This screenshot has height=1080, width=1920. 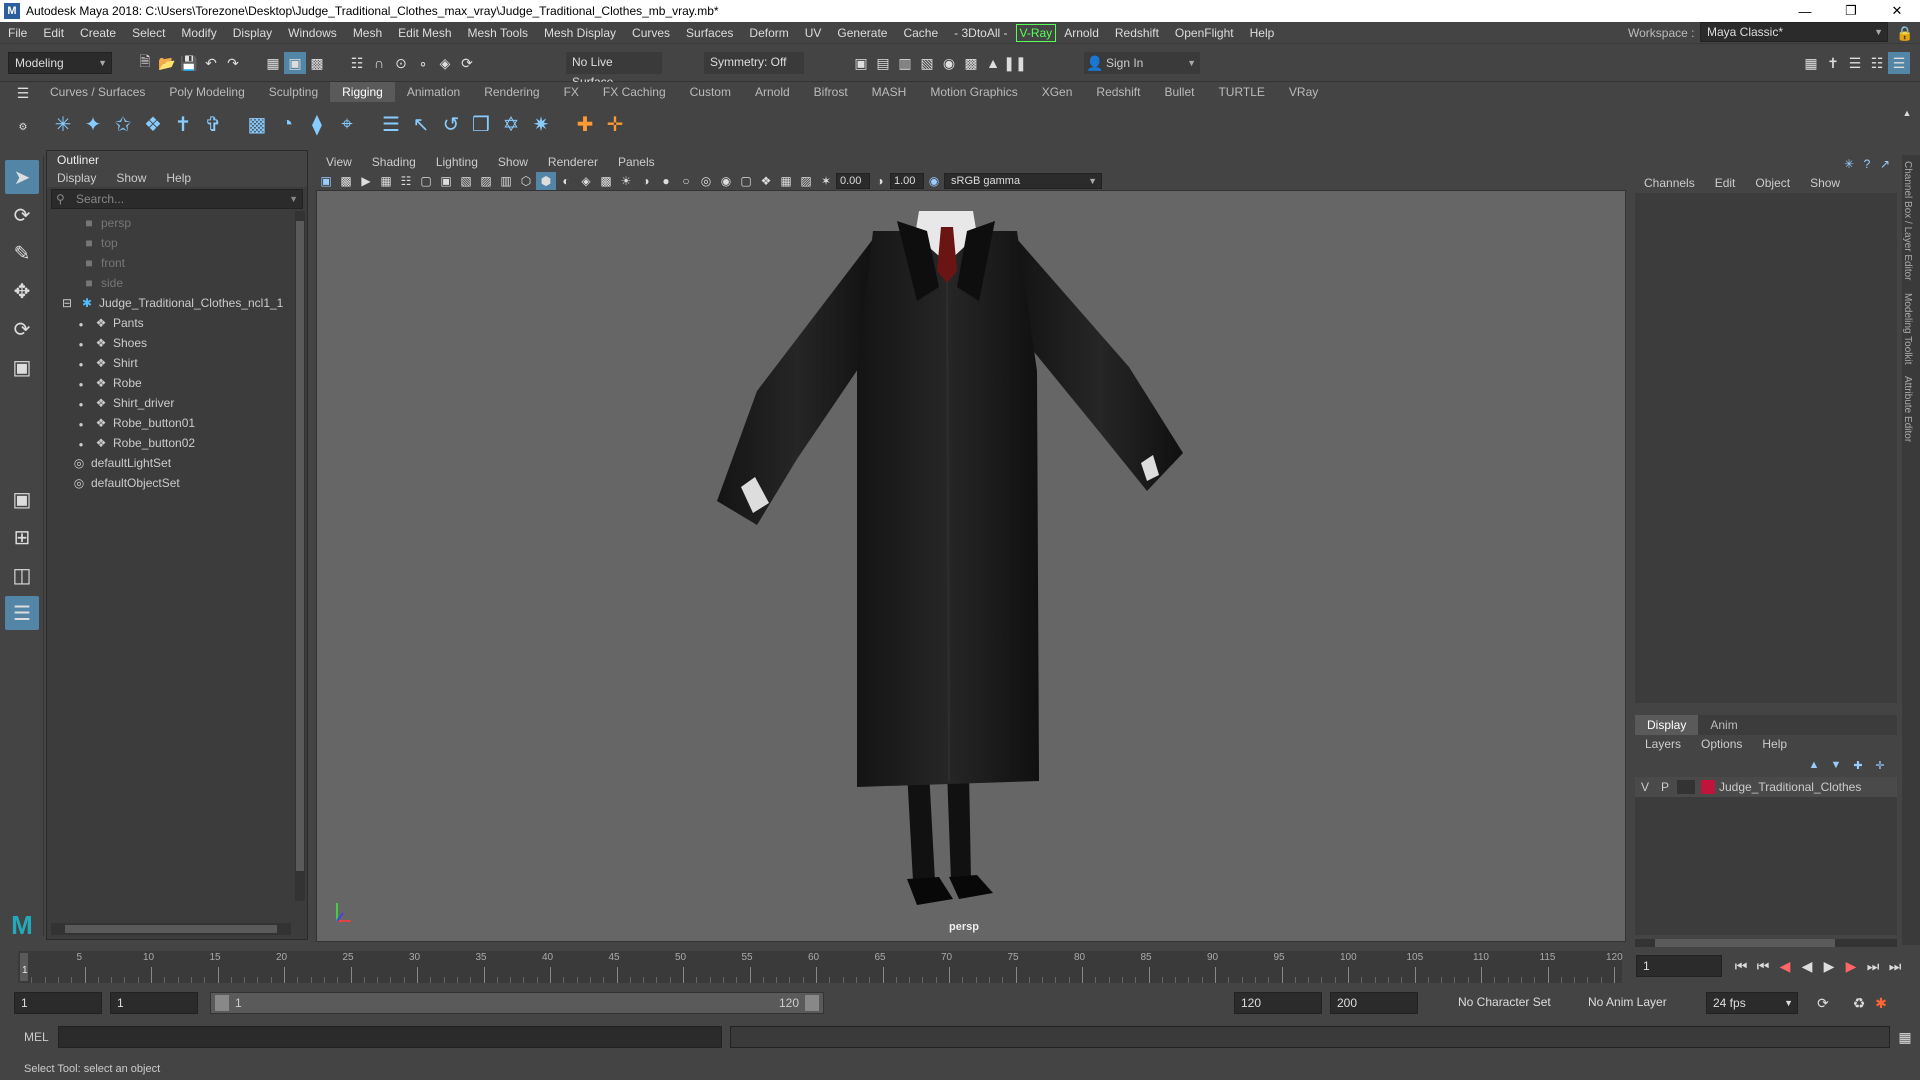 I want to click on menu-generate: Generate, so click(x=862, y=33).